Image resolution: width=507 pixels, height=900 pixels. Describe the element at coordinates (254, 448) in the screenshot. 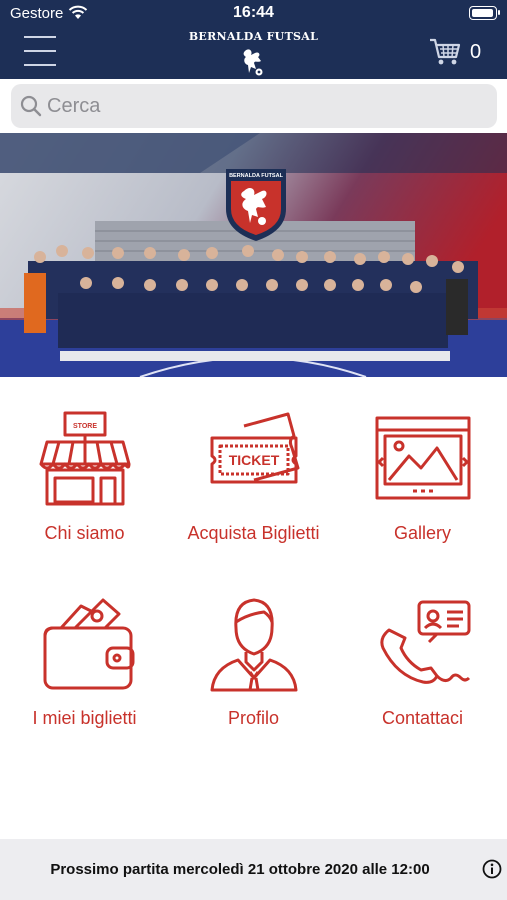

I see `ticket-icon: TICKET` at that location.